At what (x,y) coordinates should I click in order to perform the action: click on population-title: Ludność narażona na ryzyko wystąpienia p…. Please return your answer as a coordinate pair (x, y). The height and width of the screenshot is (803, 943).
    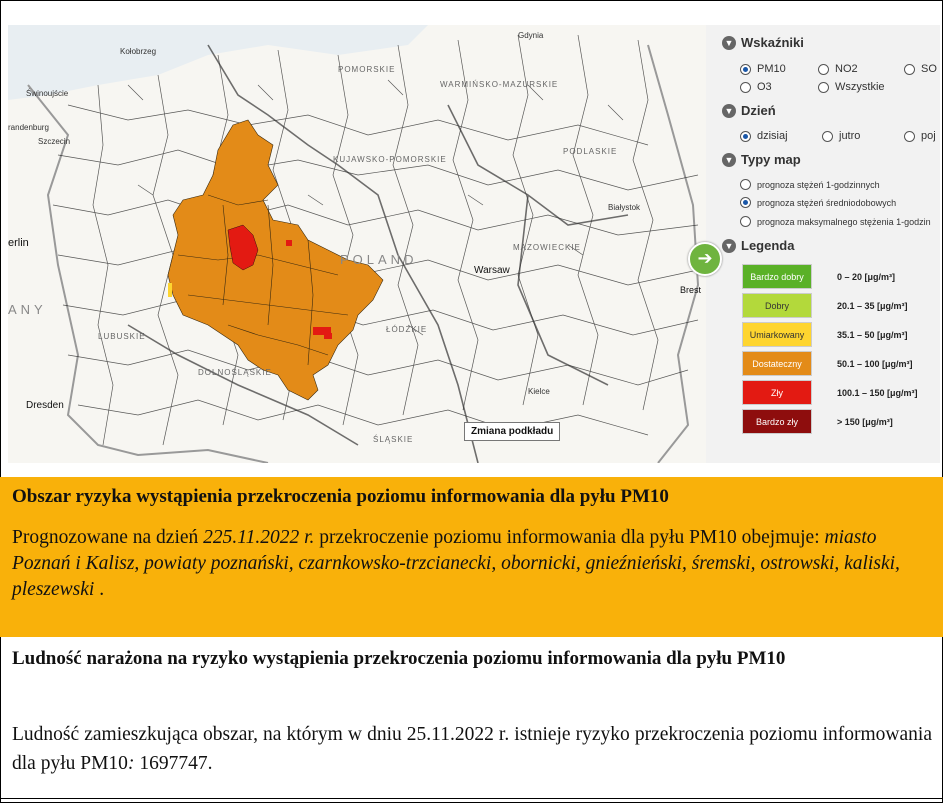
    Looking at the image, I should click on (399, 658).